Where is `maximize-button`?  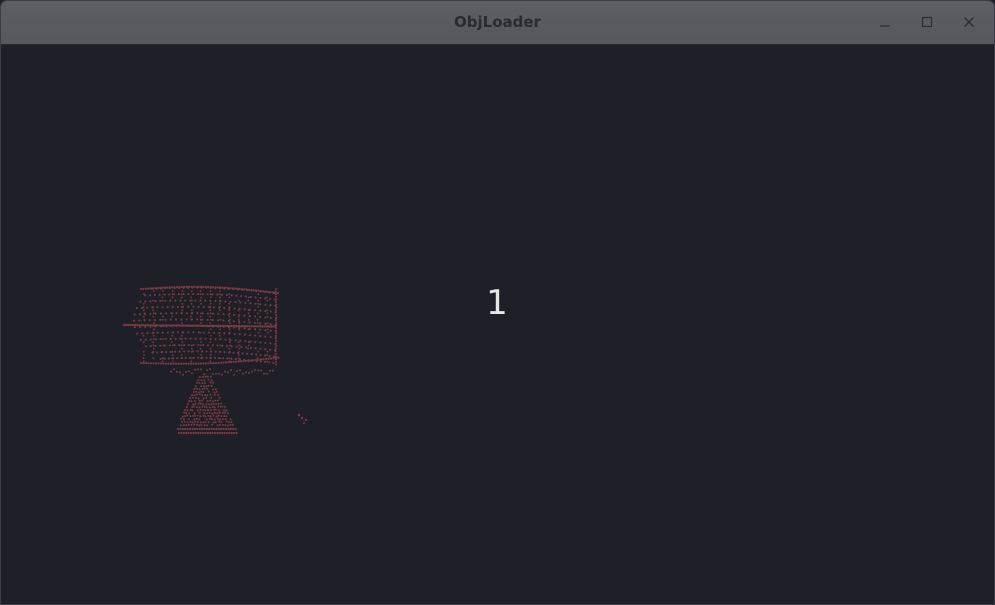 maximize-button is located at coordinates (927, 22).